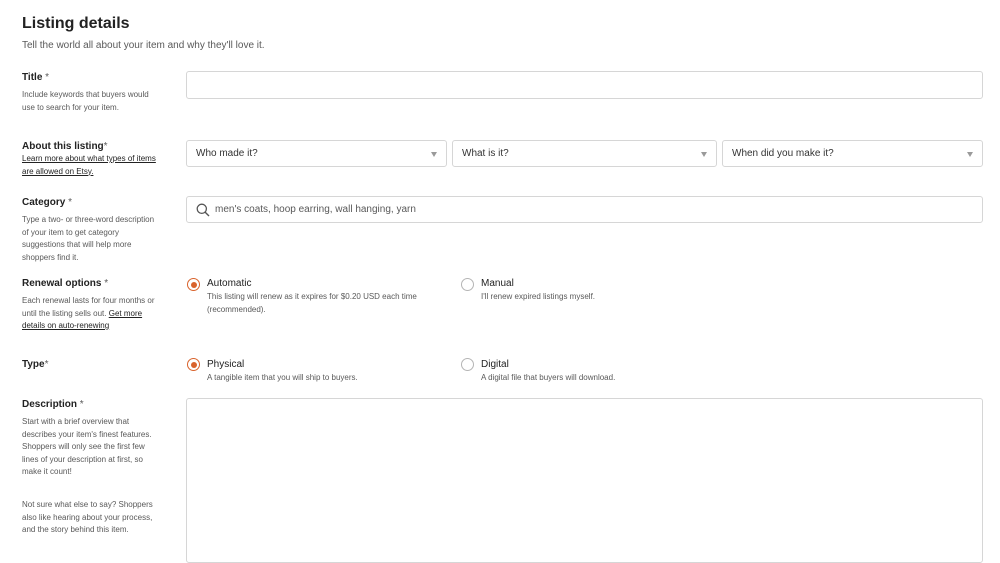 This screenshot has height=563, width=1000. What do you see at coordinates (229, 283) in the screenshot?
I see `renewal-automatic-title: Automatic` at bounding box center [229, 283].